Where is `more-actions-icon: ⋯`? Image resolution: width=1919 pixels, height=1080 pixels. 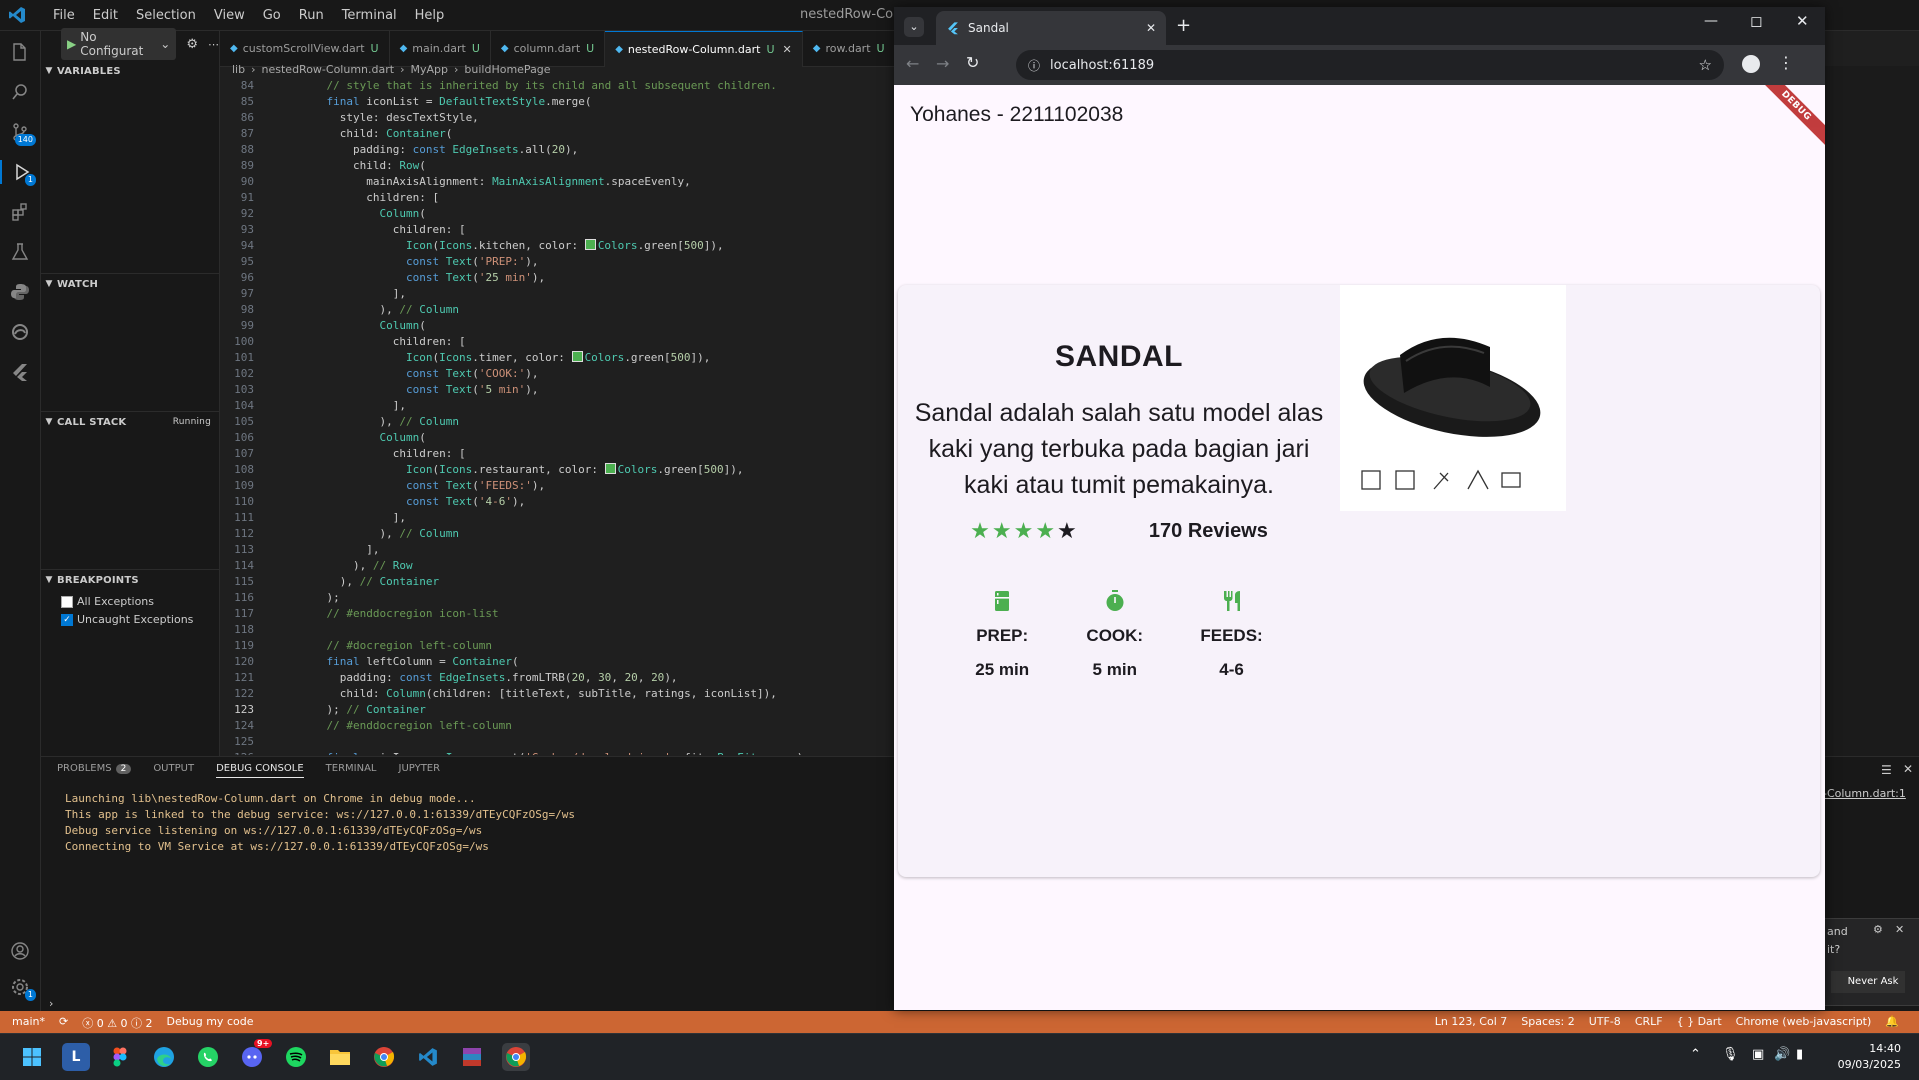
more-actions-icon: ⋯ is located at coordinates (213, 44).